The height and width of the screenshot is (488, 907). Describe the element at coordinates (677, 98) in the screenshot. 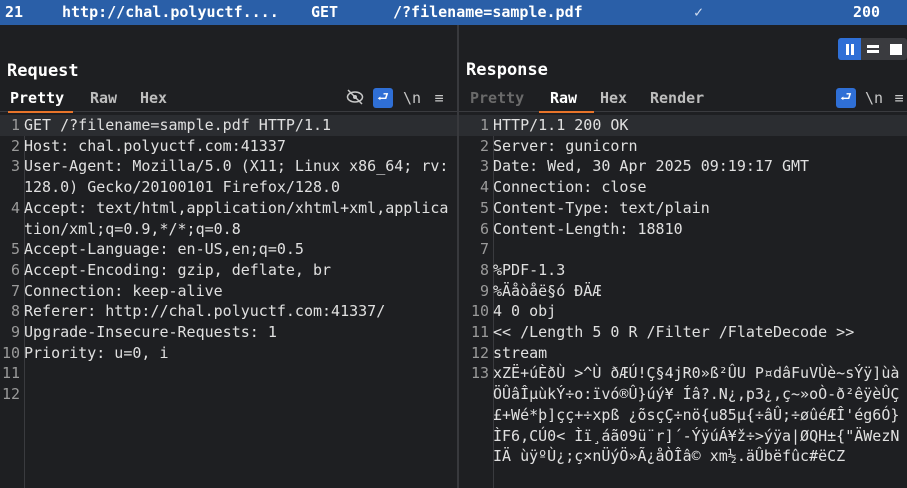

I see `tab-render: Render` at that location.